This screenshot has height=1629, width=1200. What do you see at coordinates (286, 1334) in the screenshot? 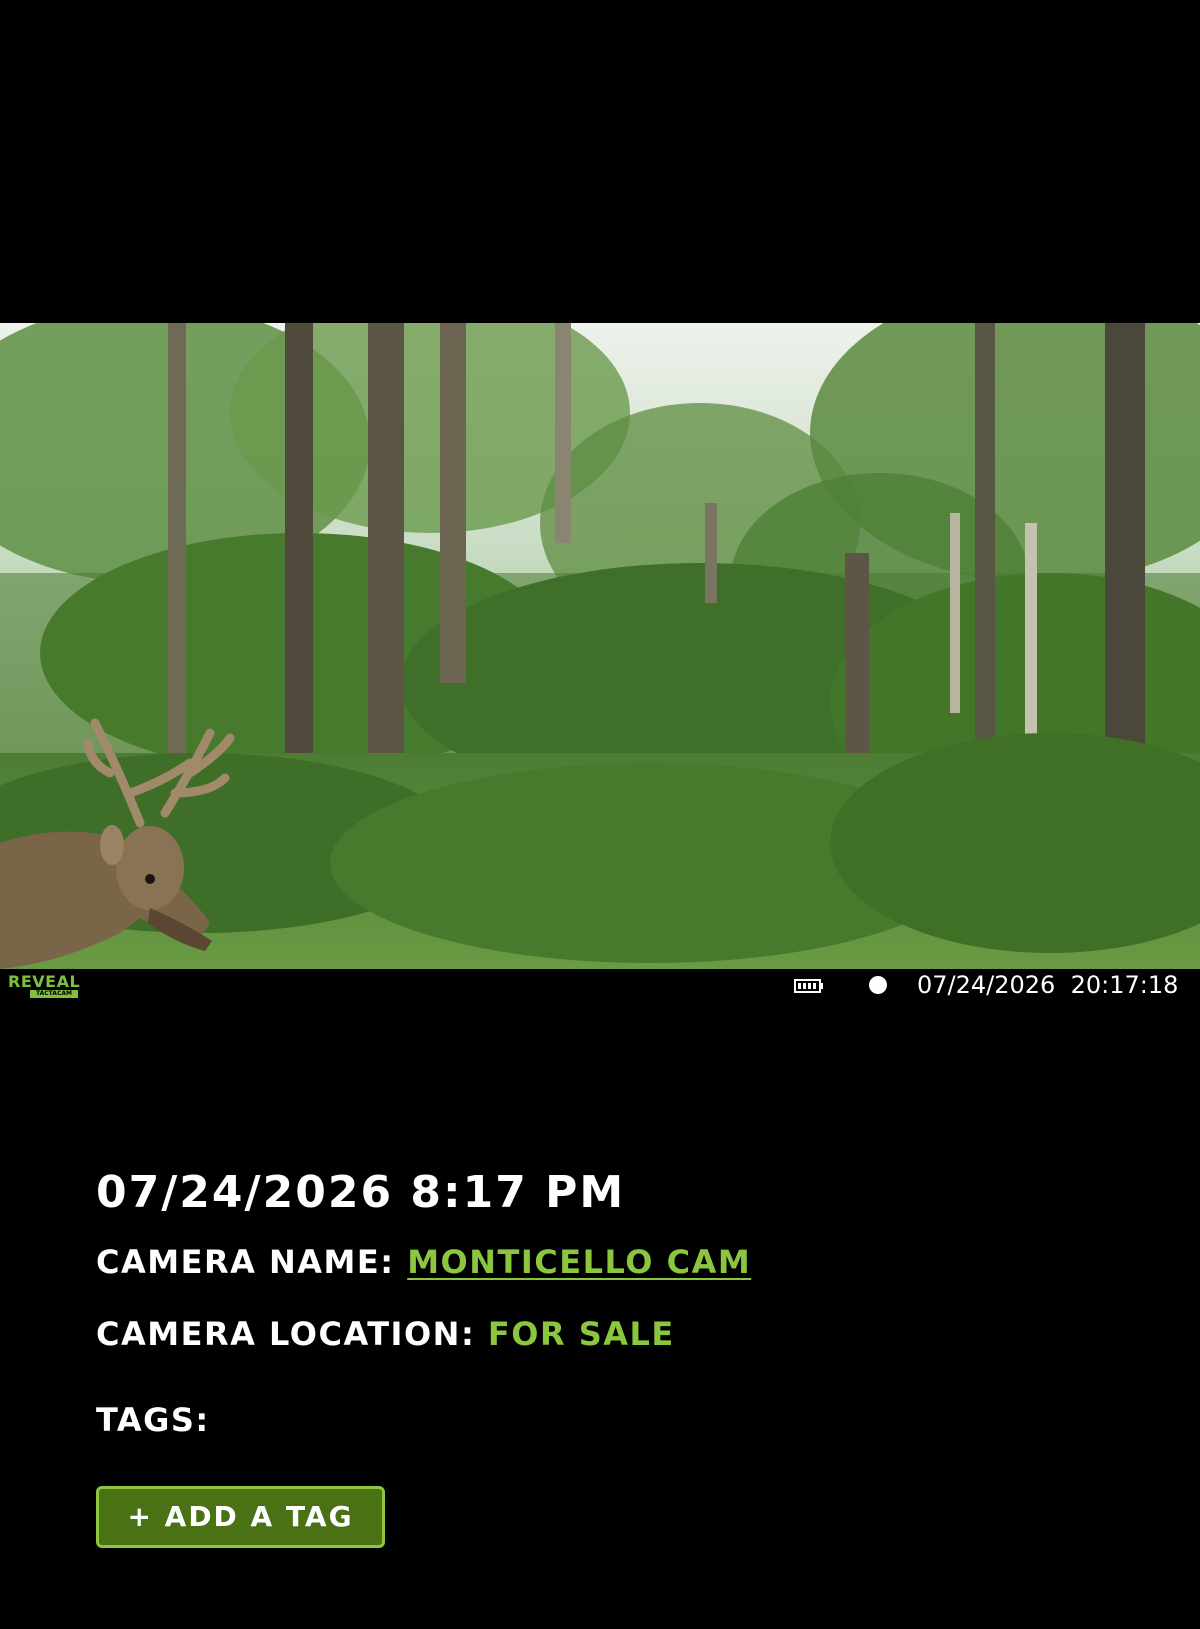
I see `camera-location-label: CAMERA LOCATION:` at bounding box center [286, 1334].